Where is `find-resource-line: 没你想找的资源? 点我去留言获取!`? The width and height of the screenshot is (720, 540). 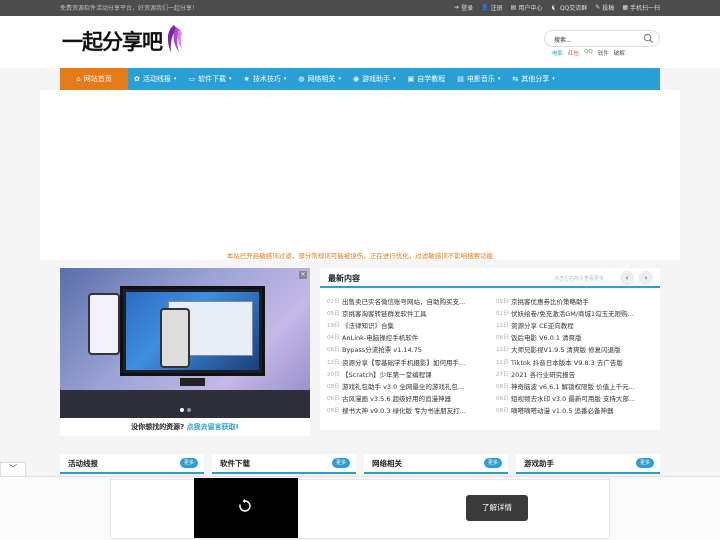
find-resource-line: 没你想找的资源? 点我去留言获取! is located at coordinates (185, 427).